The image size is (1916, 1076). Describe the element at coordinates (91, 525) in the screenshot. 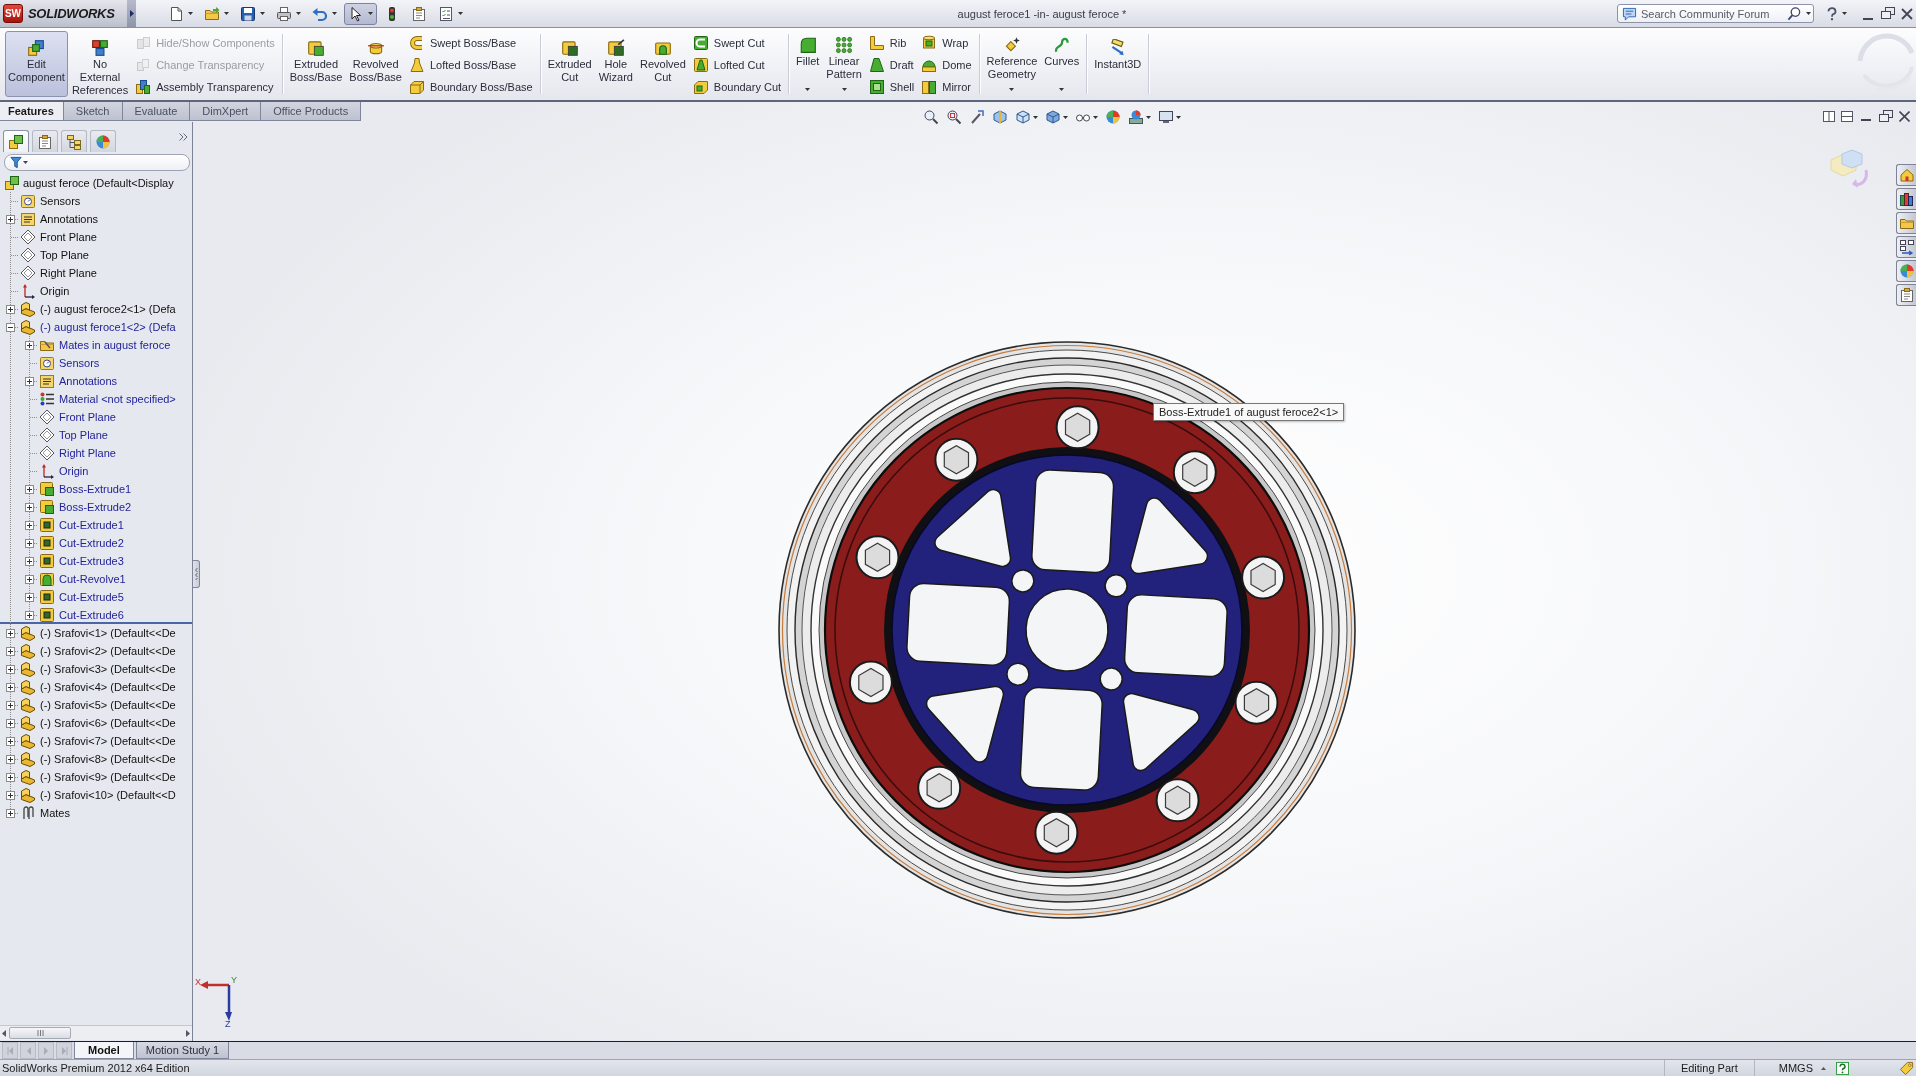

I see `tree-item: Cut-Extrude1` at that location.